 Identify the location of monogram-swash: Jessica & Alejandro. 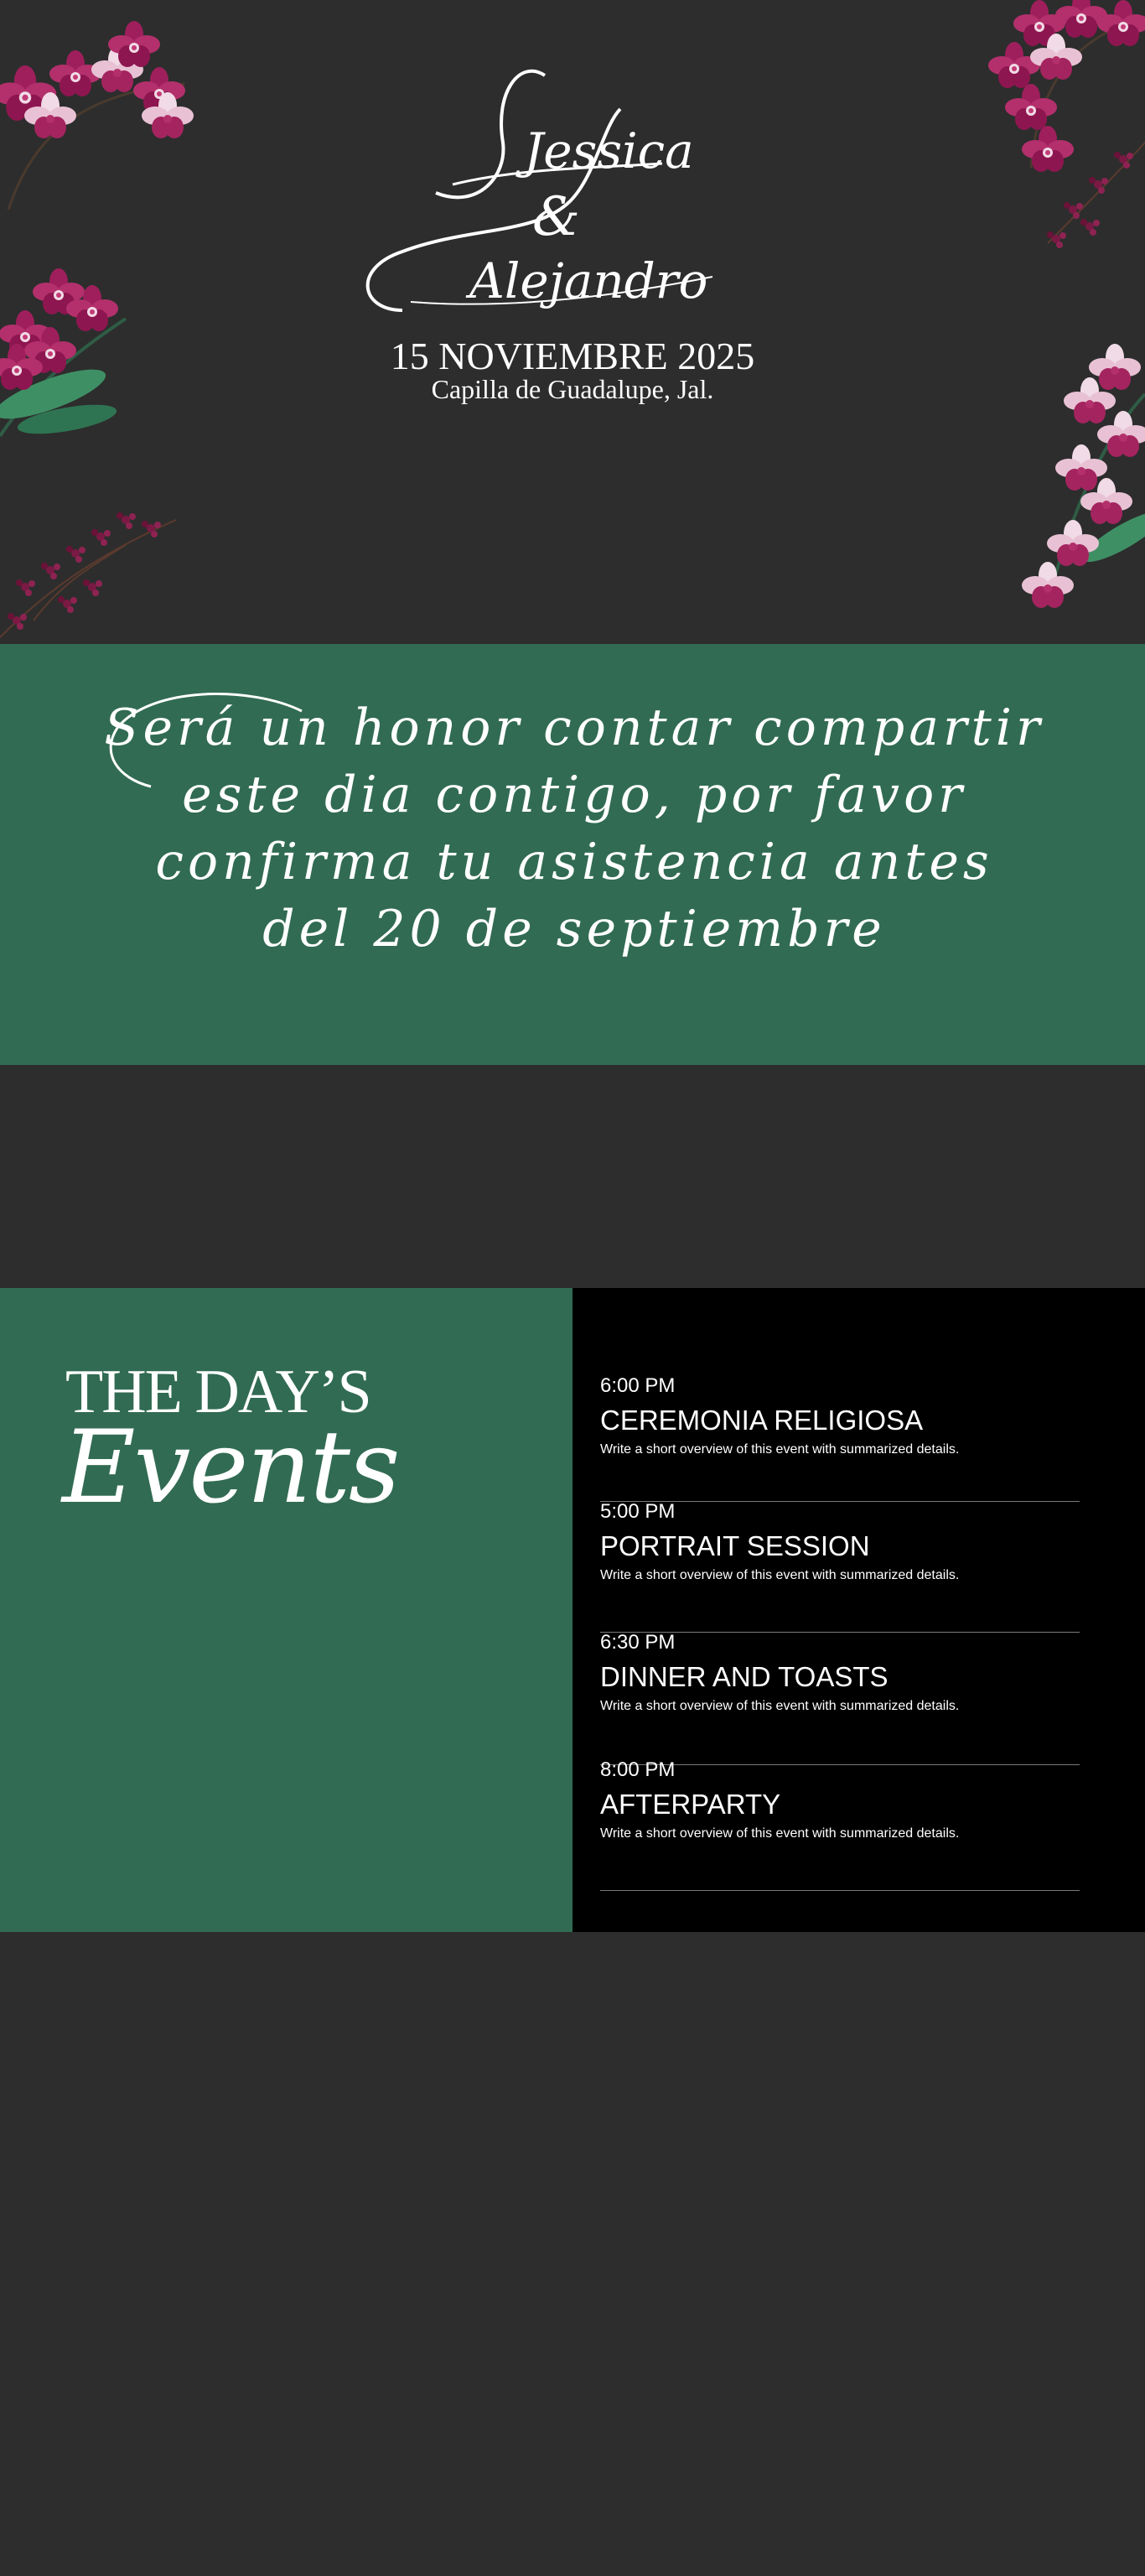
(539, 190).